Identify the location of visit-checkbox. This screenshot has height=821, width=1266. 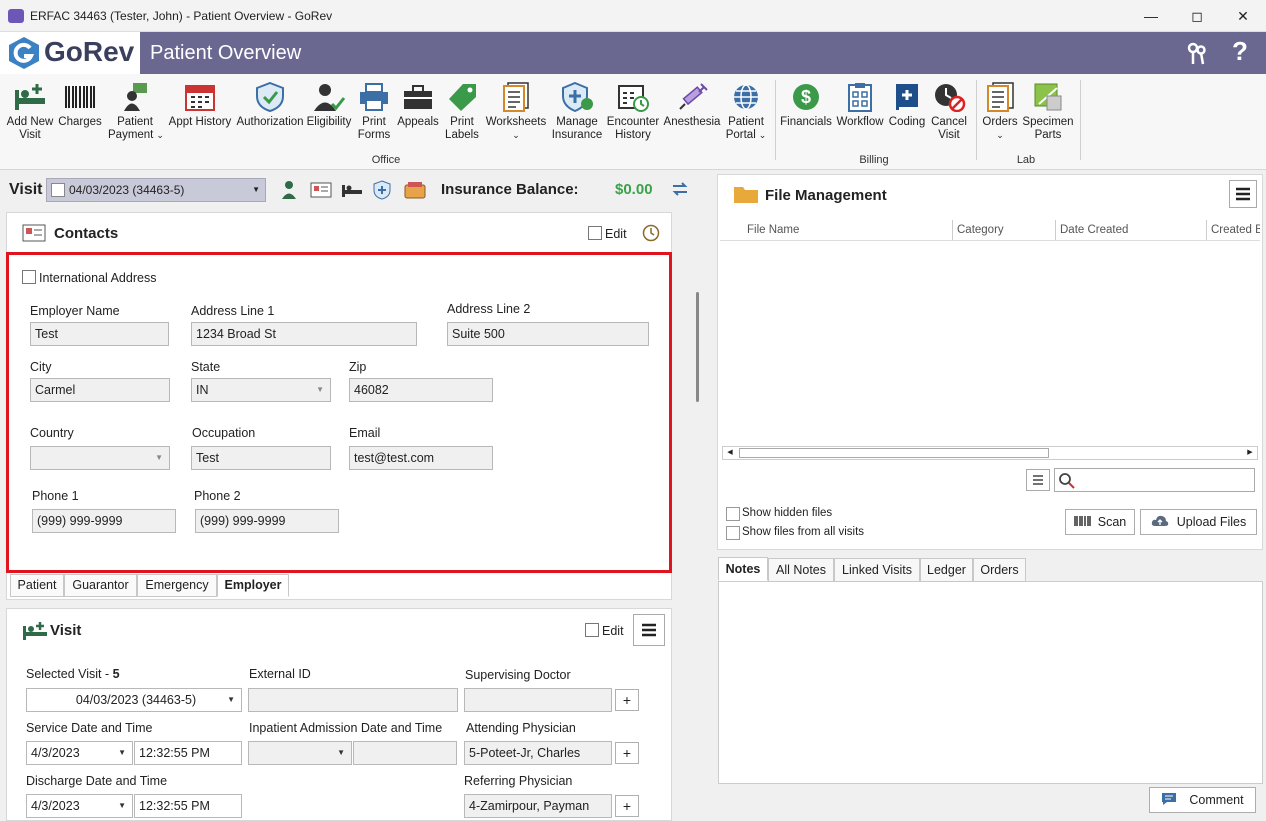
(58, 190).